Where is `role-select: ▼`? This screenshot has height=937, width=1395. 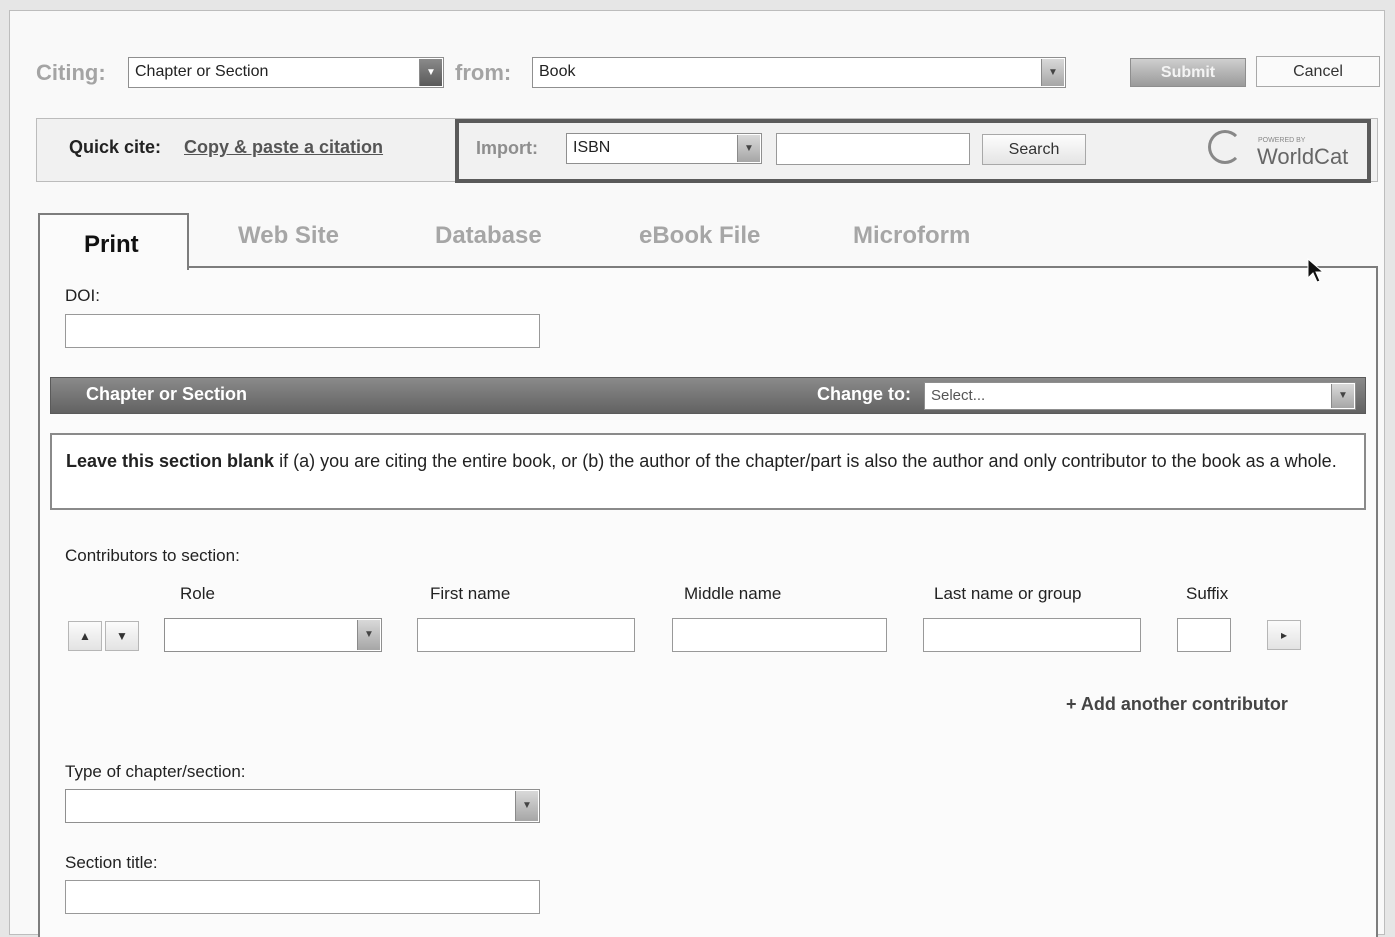
role-select: ▼ is located at coordinates (273, 635).